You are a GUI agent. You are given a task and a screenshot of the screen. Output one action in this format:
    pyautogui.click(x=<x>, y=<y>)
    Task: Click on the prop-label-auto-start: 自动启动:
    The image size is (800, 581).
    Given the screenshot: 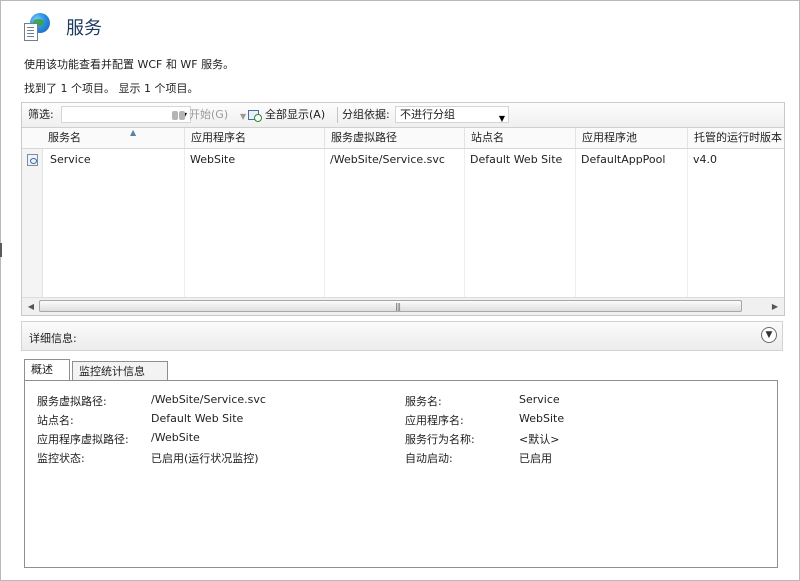 What is the action you would take?
    pyautogui.click(x=429, y=458)
    